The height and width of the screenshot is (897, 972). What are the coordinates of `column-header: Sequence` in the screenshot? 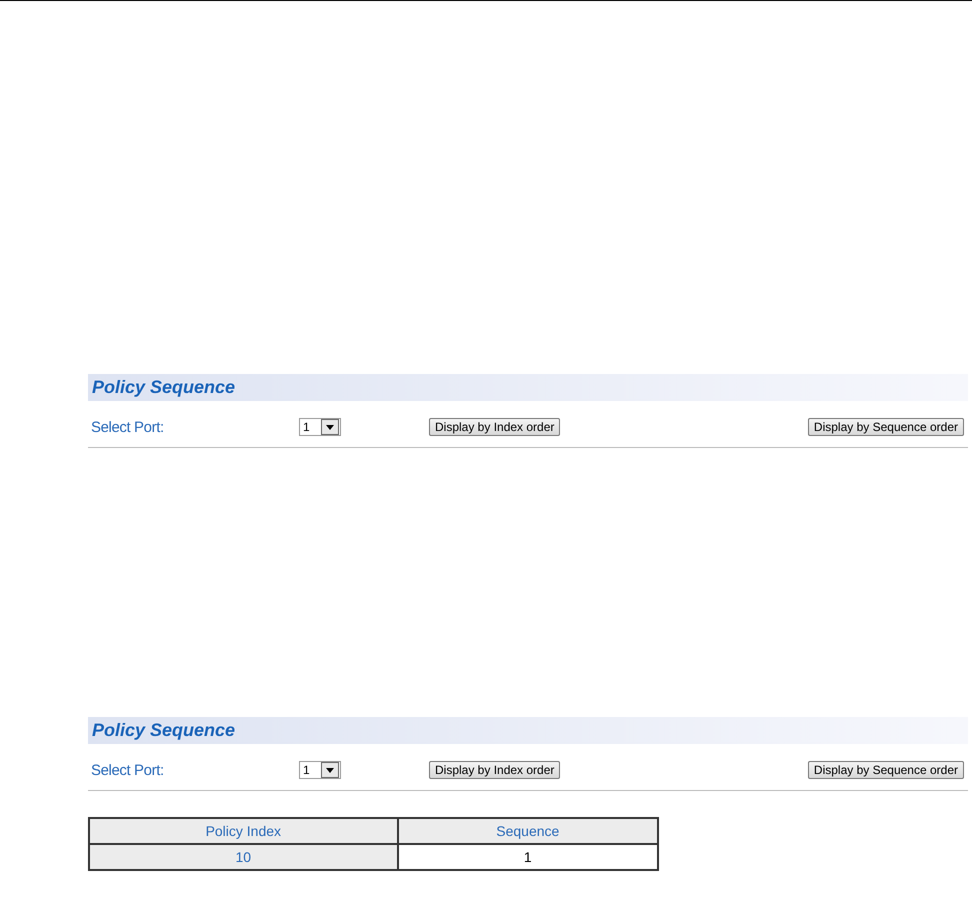 It's located at (528, 831).